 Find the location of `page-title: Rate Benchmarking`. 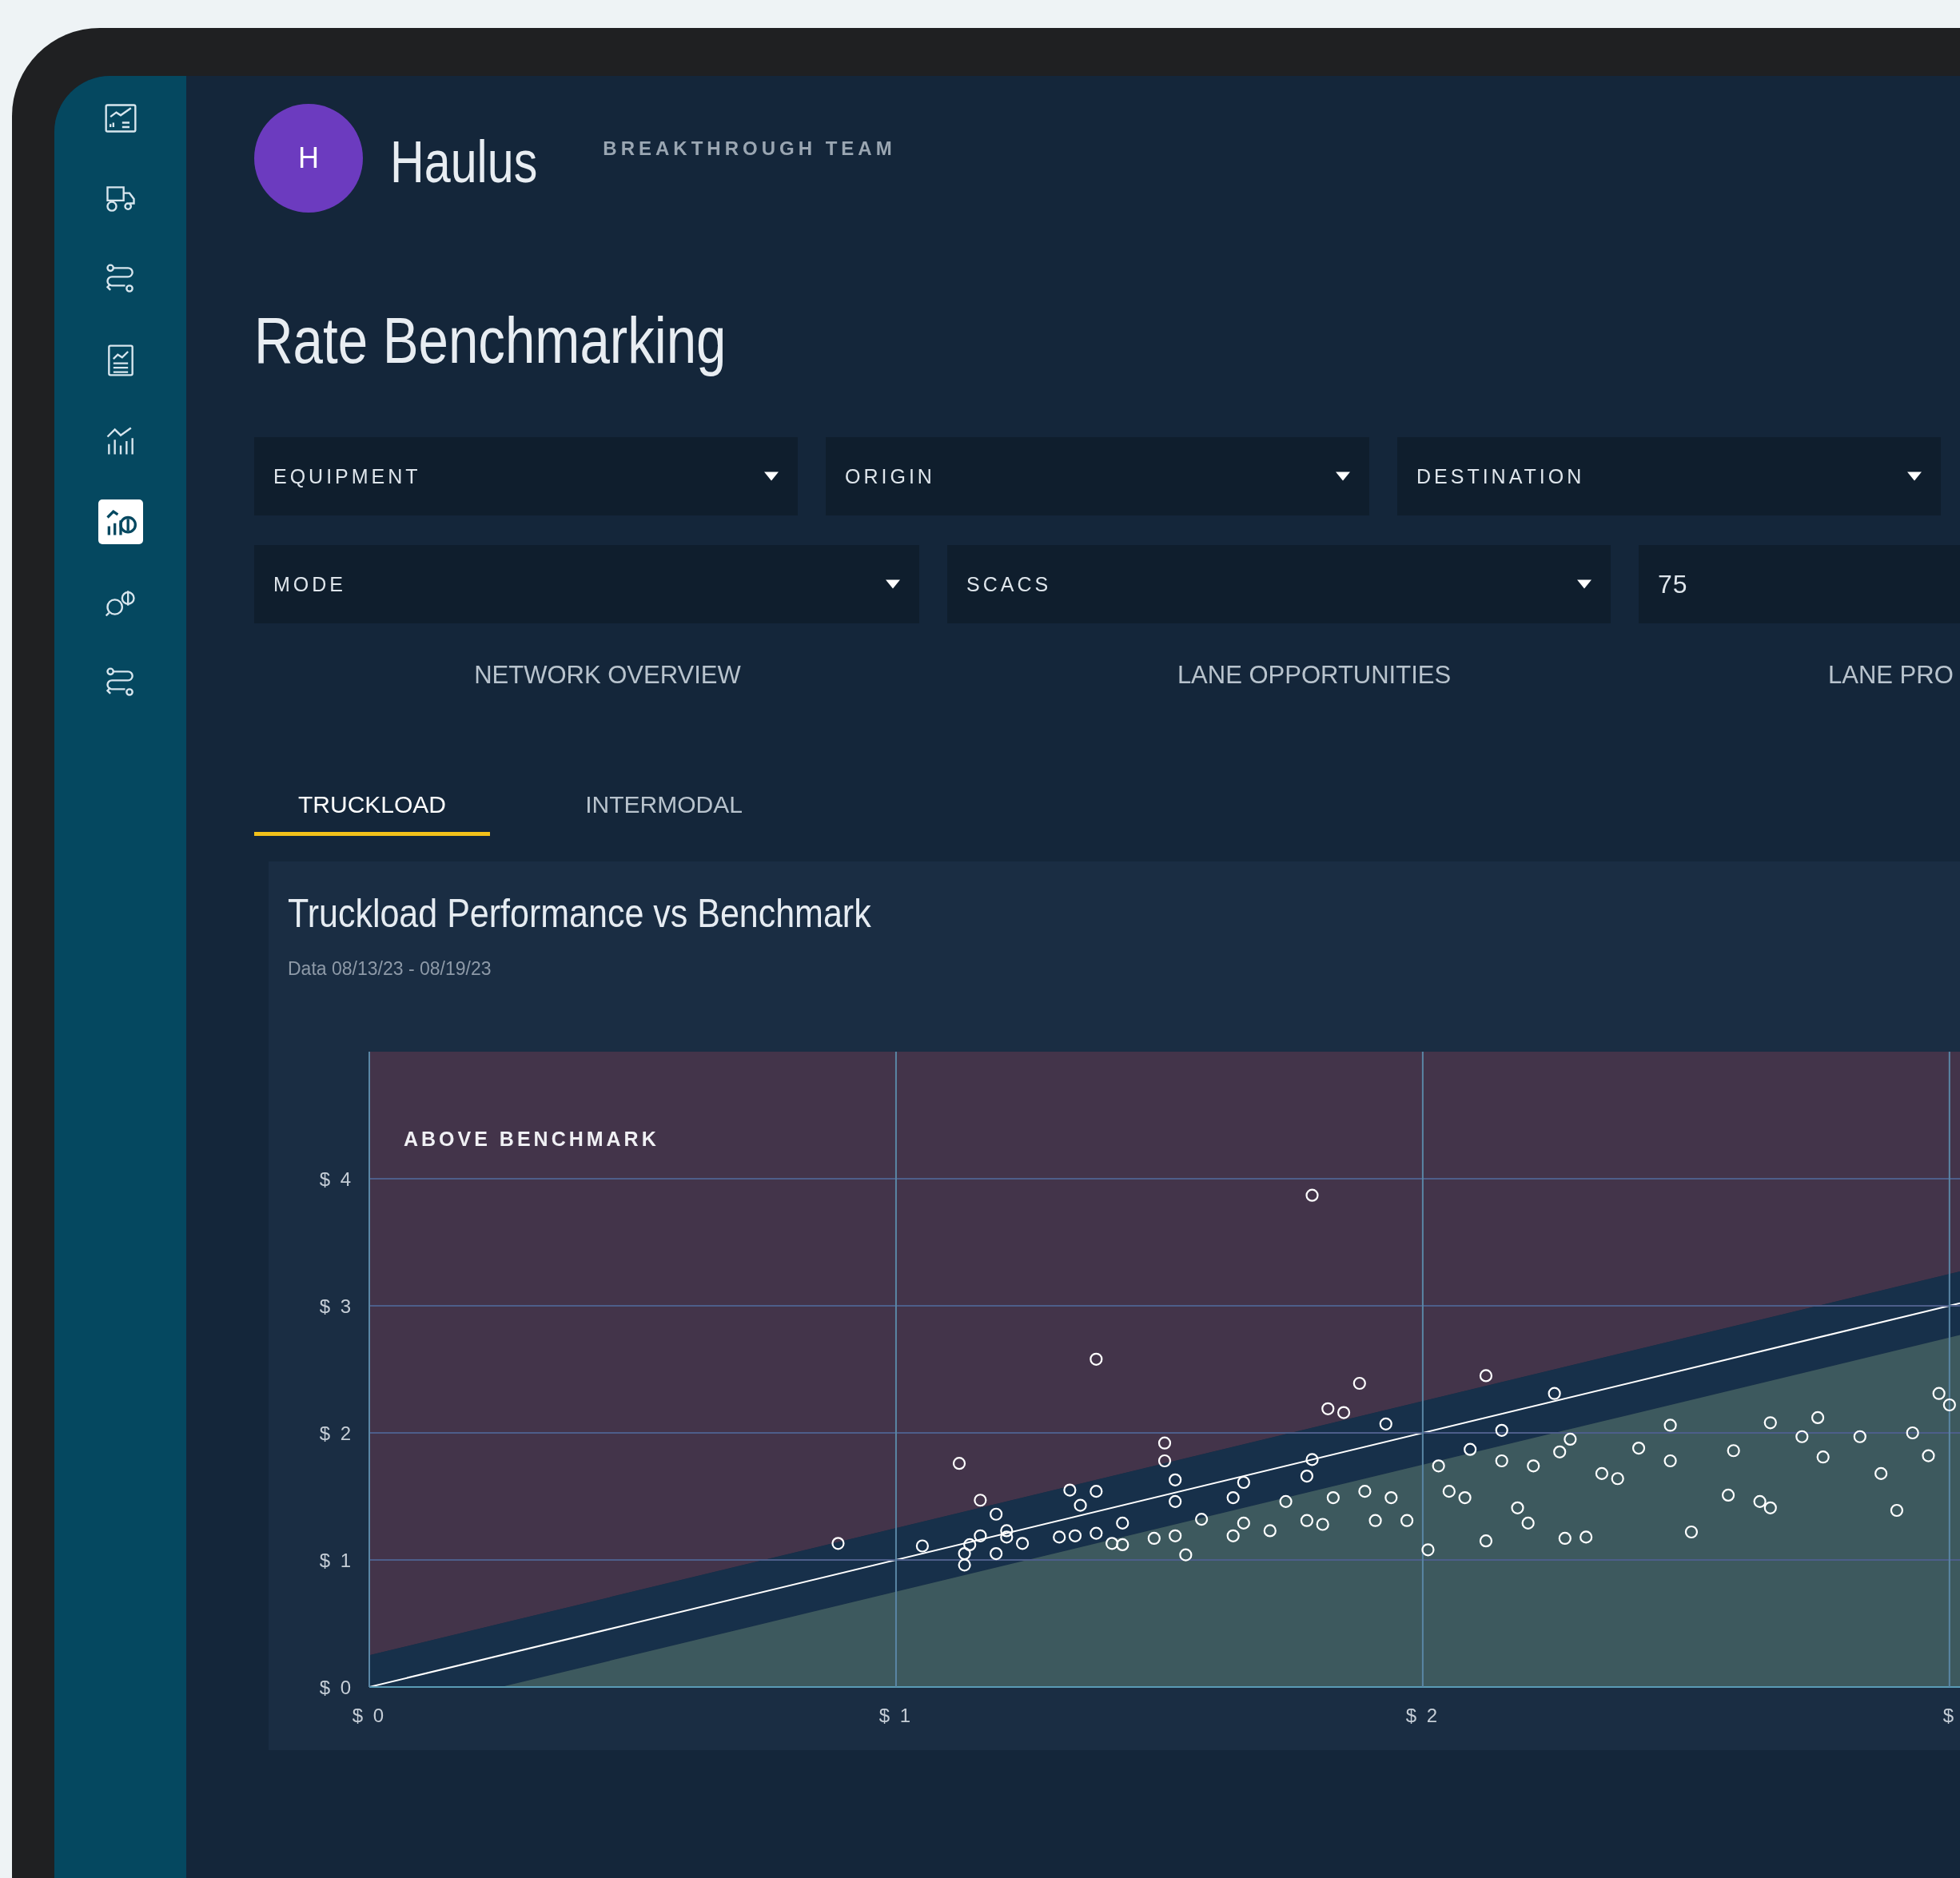

page-title: Rate Benchmarking is located at coordinates (490, 340).